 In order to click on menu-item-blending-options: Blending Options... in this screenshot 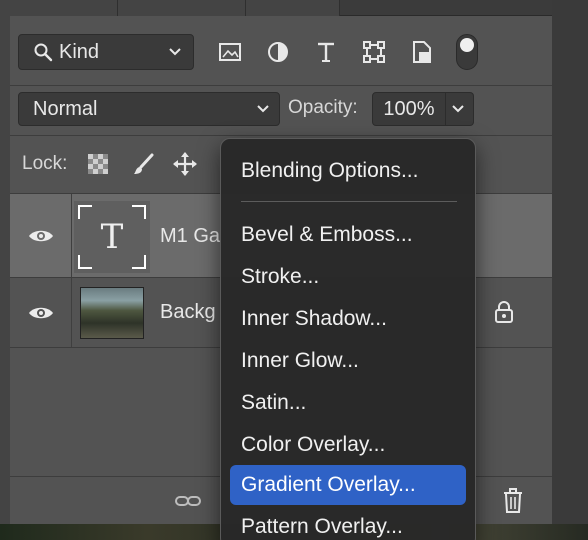, I will do `click(348, 171)`.